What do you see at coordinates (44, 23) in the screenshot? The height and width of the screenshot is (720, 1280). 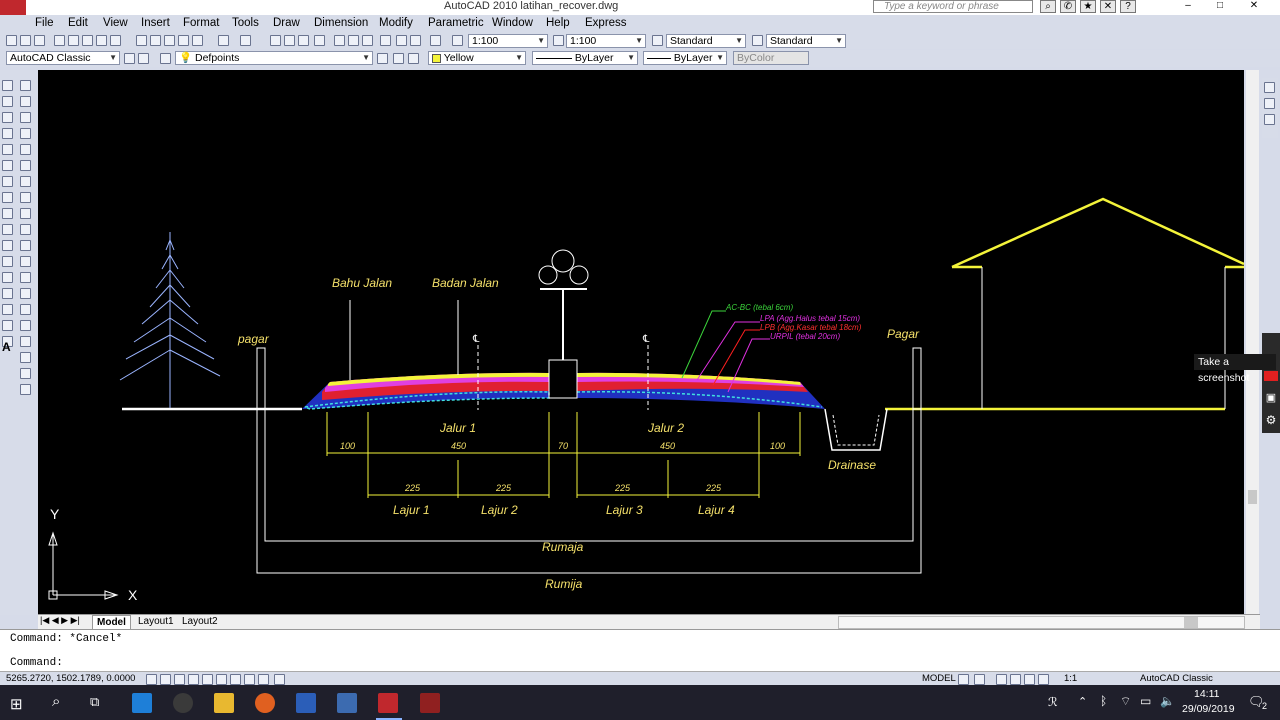 I see `menu-file: File` at bounding box center [44, 23].